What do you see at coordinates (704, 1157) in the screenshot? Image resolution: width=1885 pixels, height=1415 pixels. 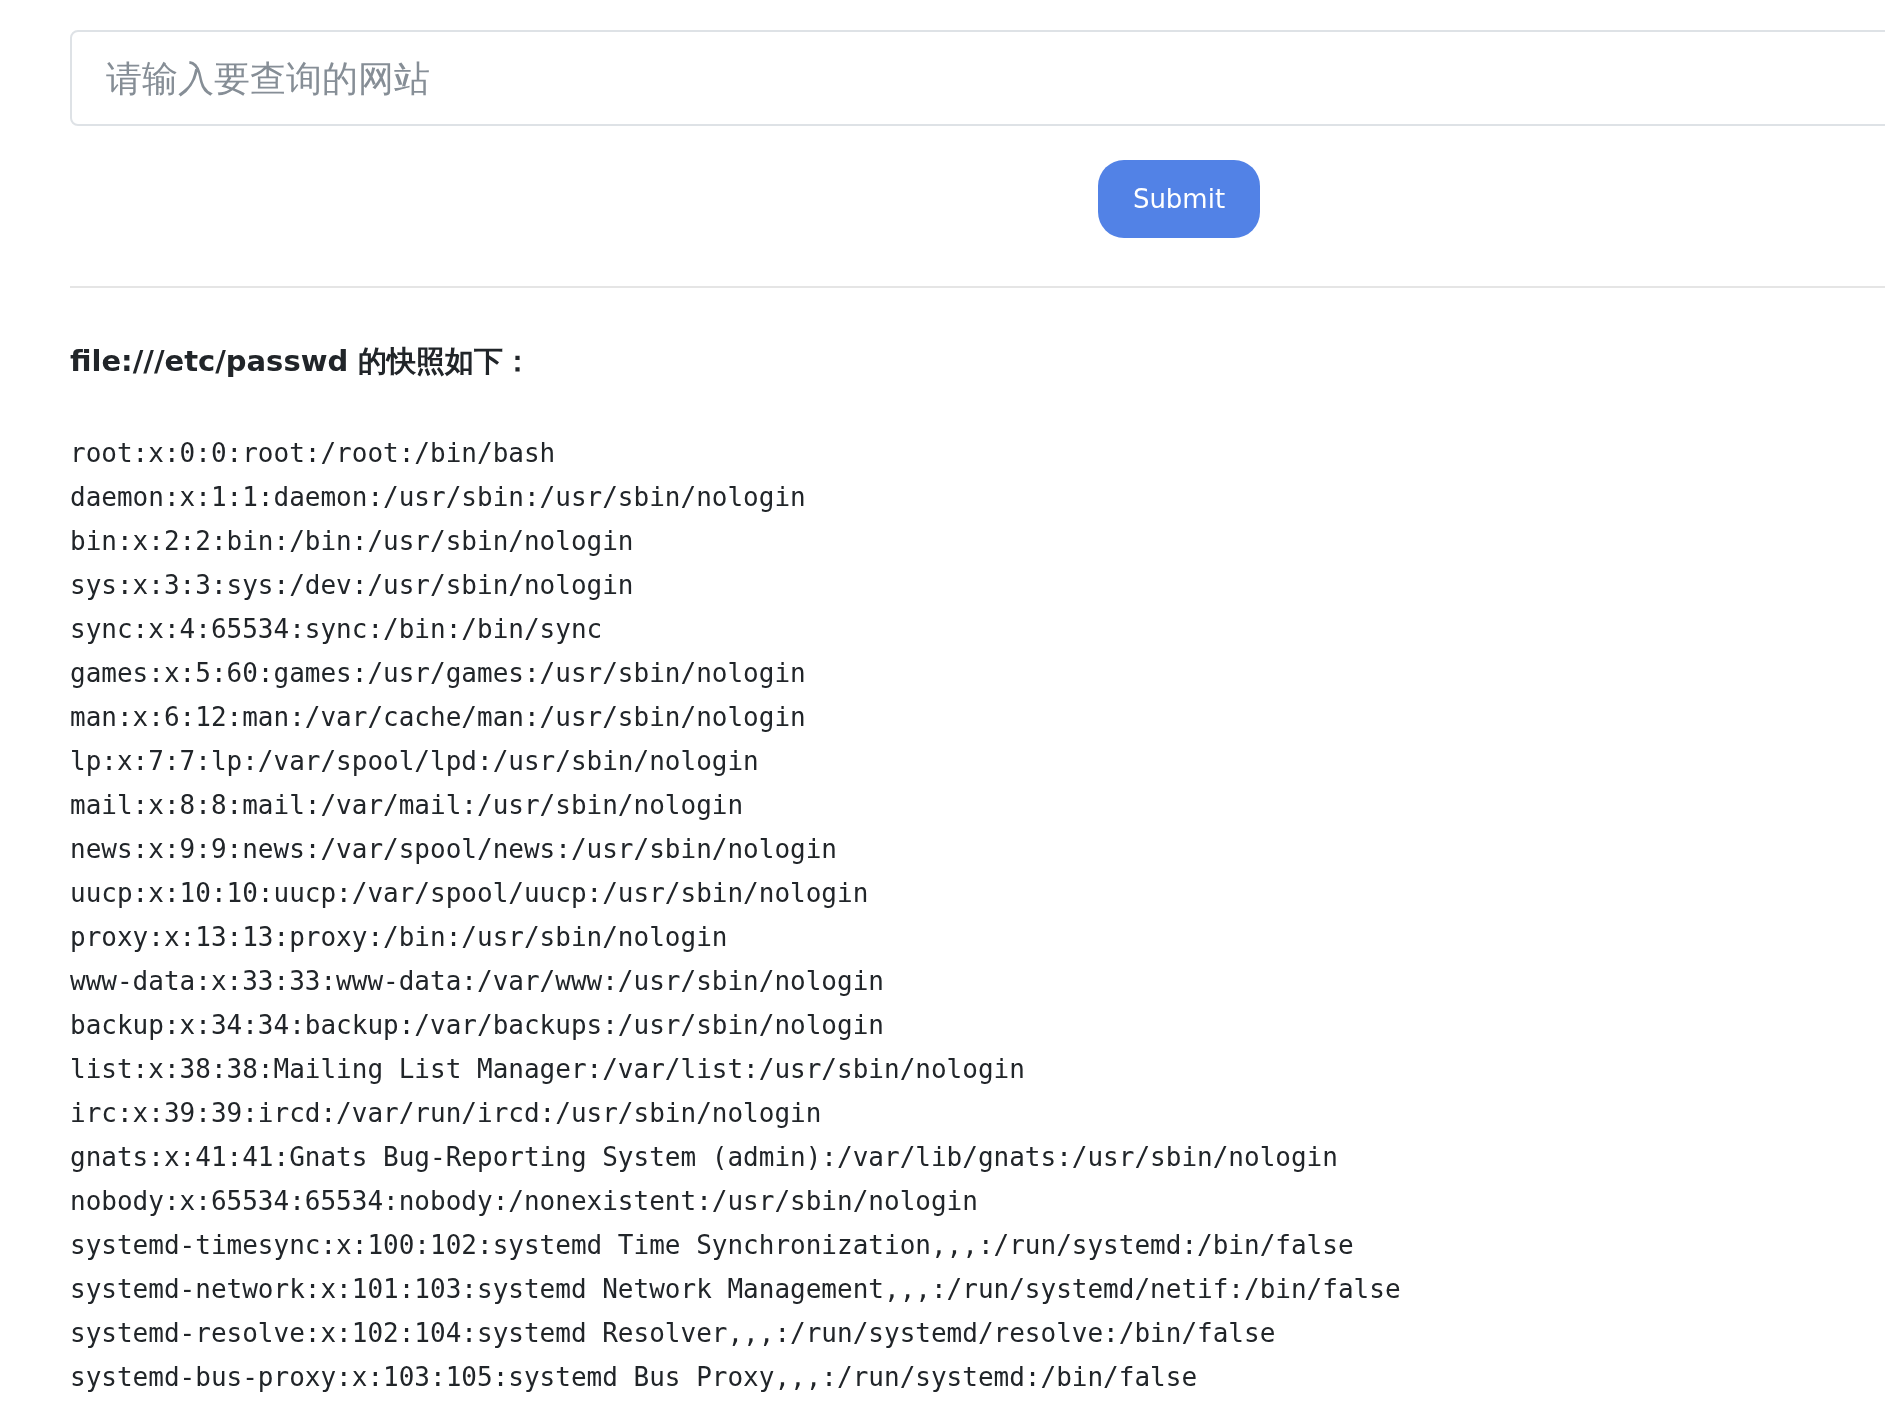 I see `file-line: gnats:x:41:41:Gnats Bug-Reporting System (admin):/var/lib/gnats:/usr/sbin/nologin` at bounding box center [704, 1157].